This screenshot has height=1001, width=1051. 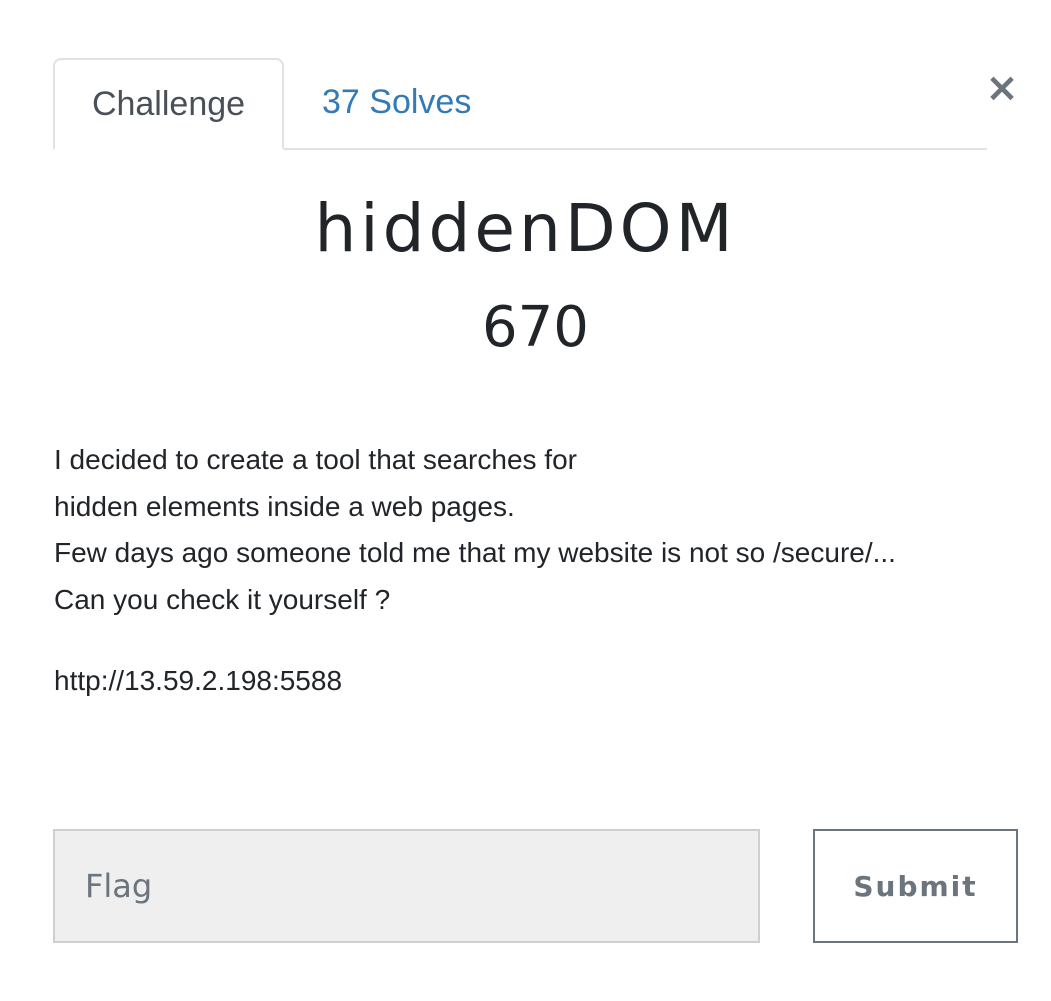 What do you see at coordinates (198, 680) in the screenshot?
I see `challenge-url: http://13.59.2.198:5588` at bounding box center [198, 680].